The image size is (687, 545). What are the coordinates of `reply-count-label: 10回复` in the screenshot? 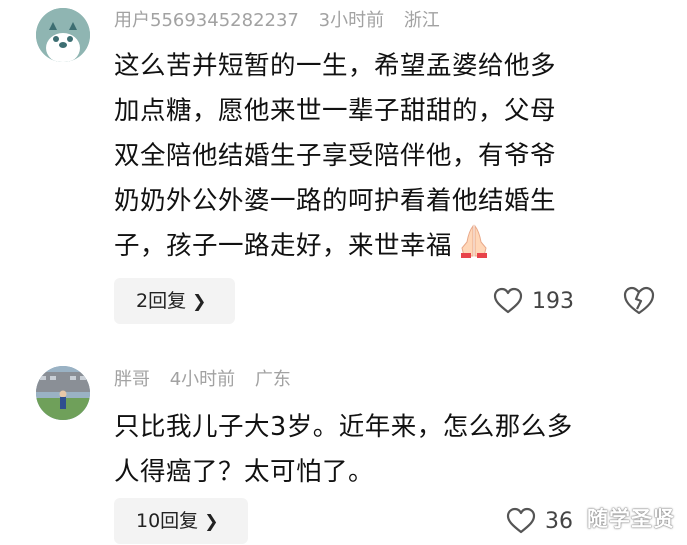 It's located at (167, 521).